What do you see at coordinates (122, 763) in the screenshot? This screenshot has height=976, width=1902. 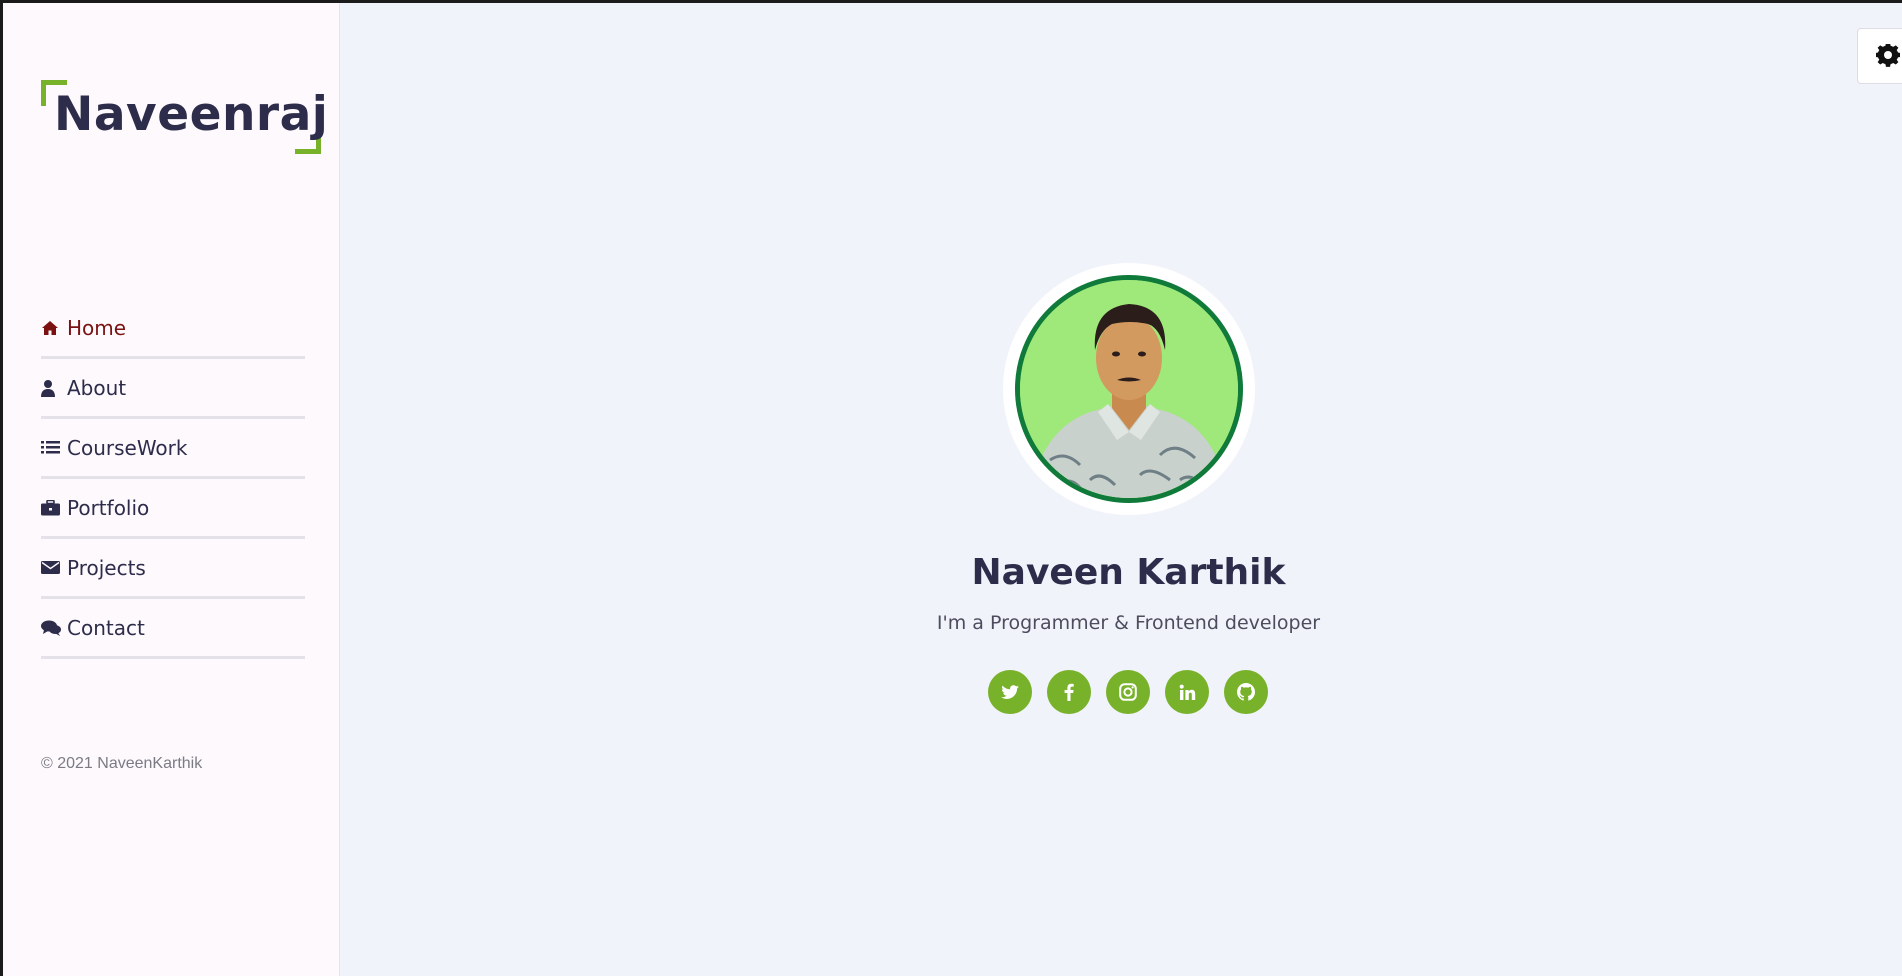 I see `copyright-text: © 2021 NaveenKarthik` at bounding box center [122, 763].